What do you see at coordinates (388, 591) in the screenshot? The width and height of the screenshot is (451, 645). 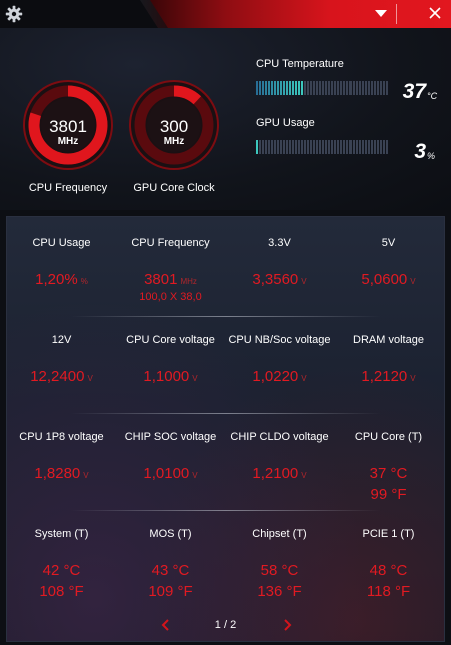 I see `sensor-value-fahrenheit: 118 °F` at bounding box center [388, 591].